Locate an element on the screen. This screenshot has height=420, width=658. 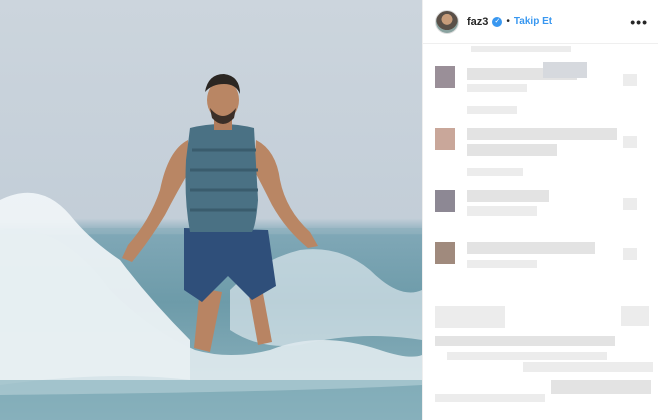
verified-badge-icon: ✓ is located at coordinates (497, 21).